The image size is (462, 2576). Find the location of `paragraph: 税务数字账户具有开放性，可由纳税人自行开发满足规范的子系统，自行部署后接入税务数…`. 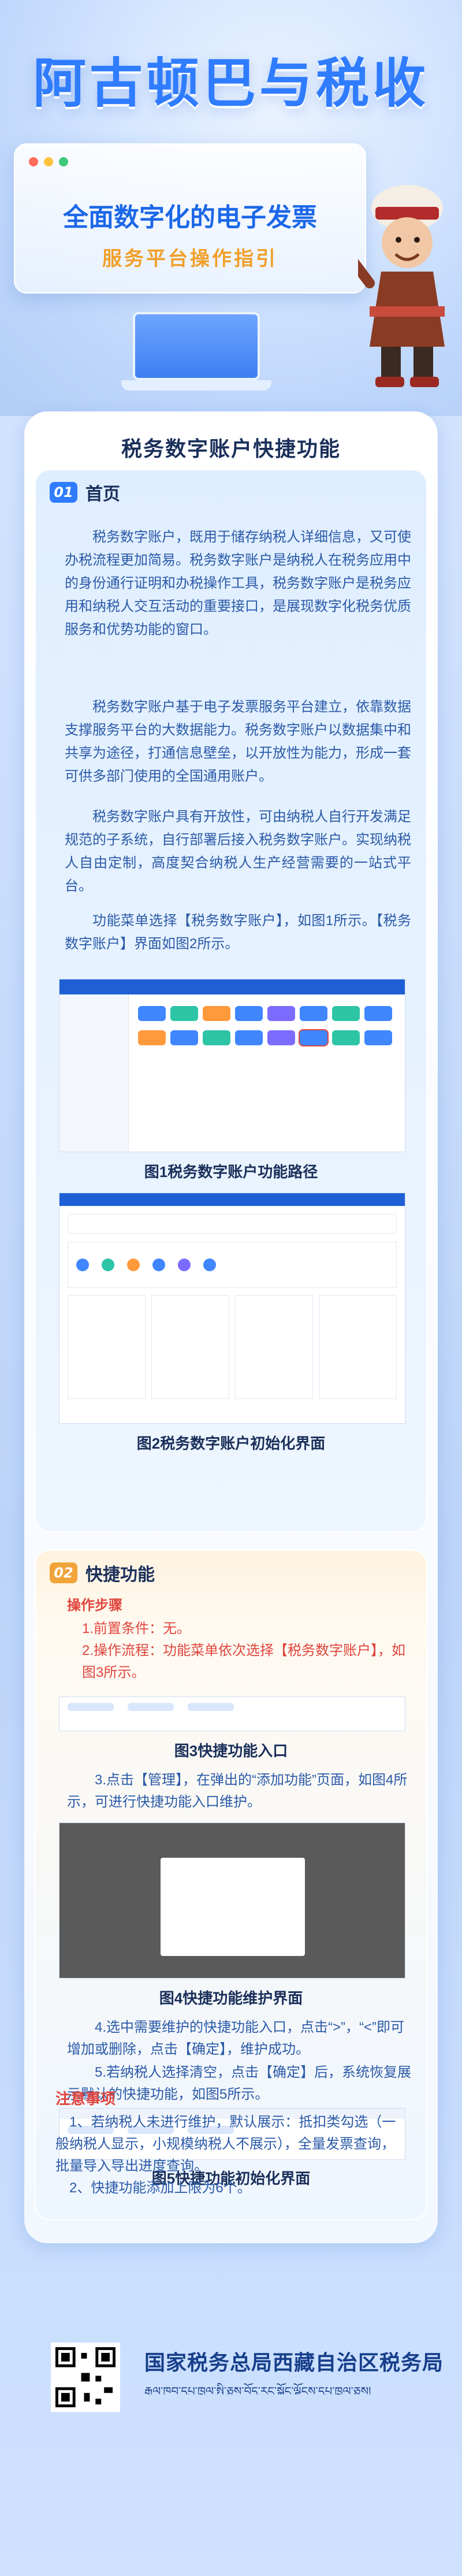

paragraph: 税务数字账户具有开放性，可由纳税人自行开发满足规范的子系统，自行部署后接入税务数… is located at coordinates (238, 851).